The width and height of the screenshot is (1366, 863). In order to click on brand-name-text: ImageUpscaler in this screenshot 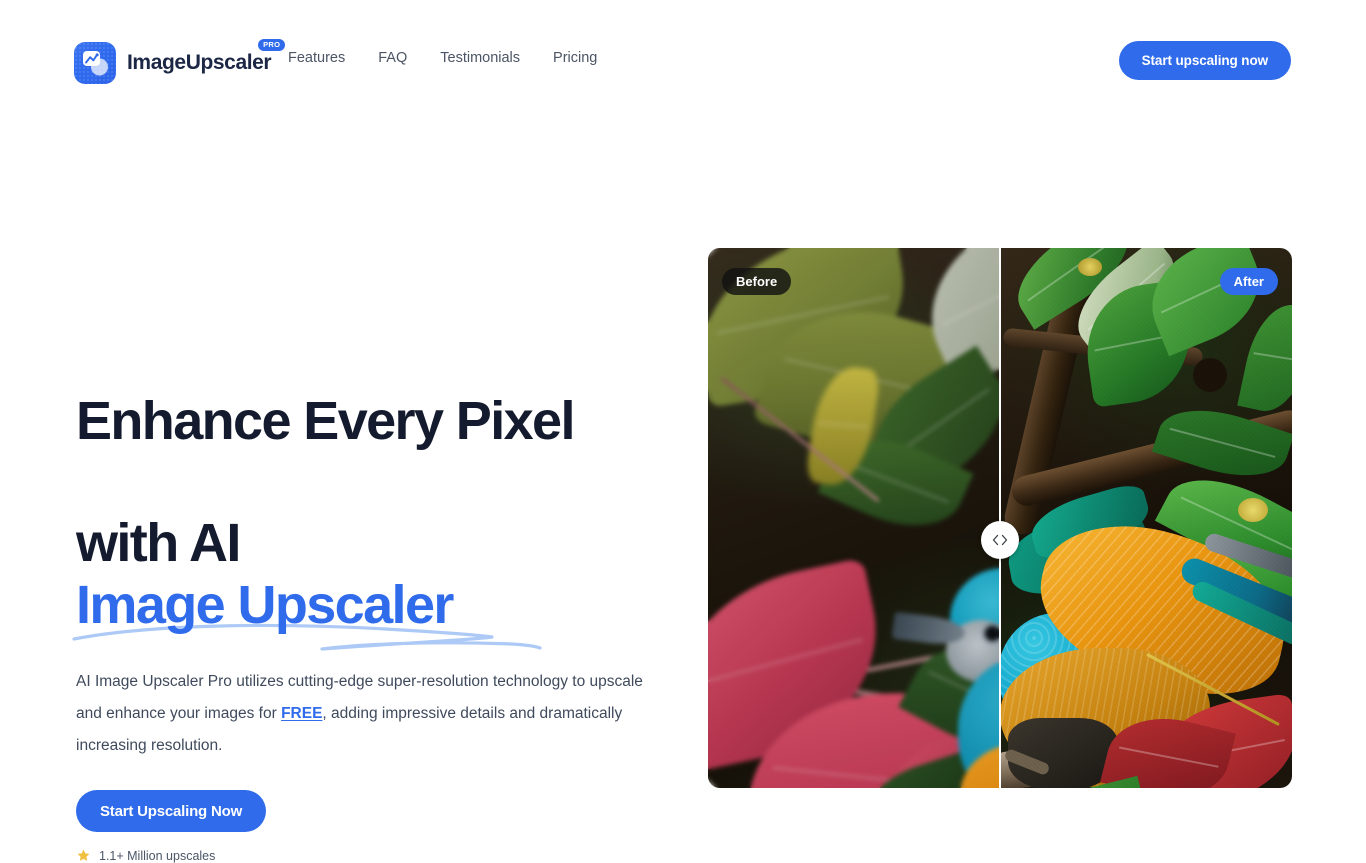, I will do `click(199, 62)`.